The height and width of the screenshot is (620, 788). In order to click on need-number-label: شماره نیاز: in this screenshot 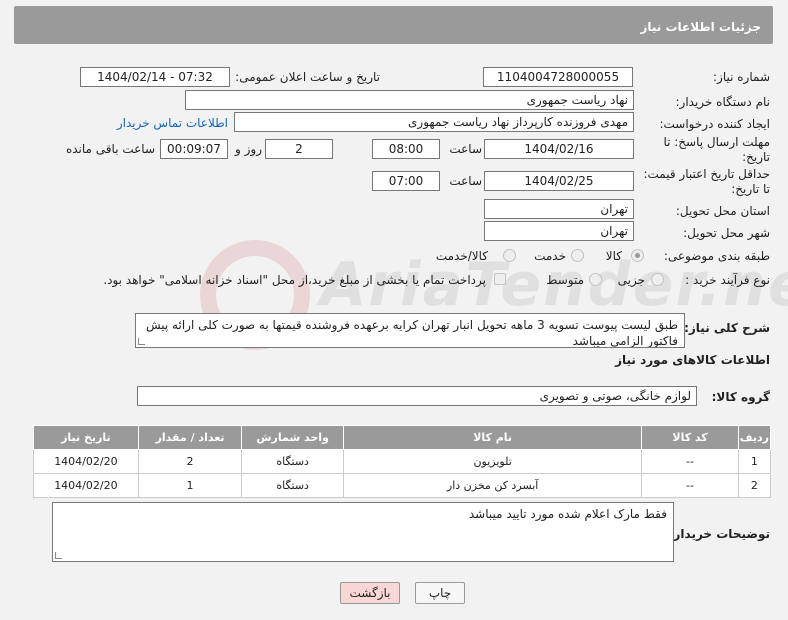, I will do `click(741, 77)`.